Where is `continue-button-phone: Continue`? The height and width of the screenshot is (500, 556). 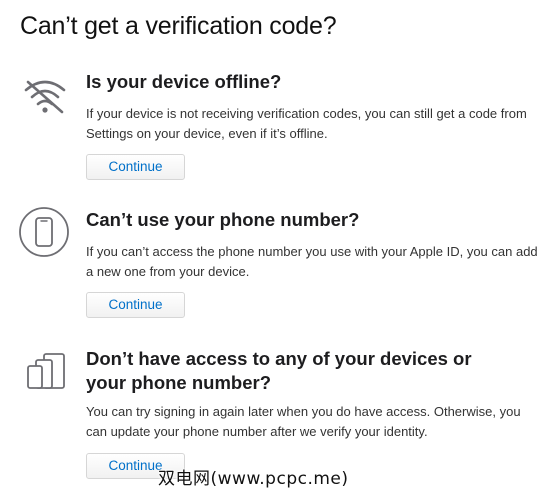
continue-button-phone: Continue is located at coordinates (135, 305).